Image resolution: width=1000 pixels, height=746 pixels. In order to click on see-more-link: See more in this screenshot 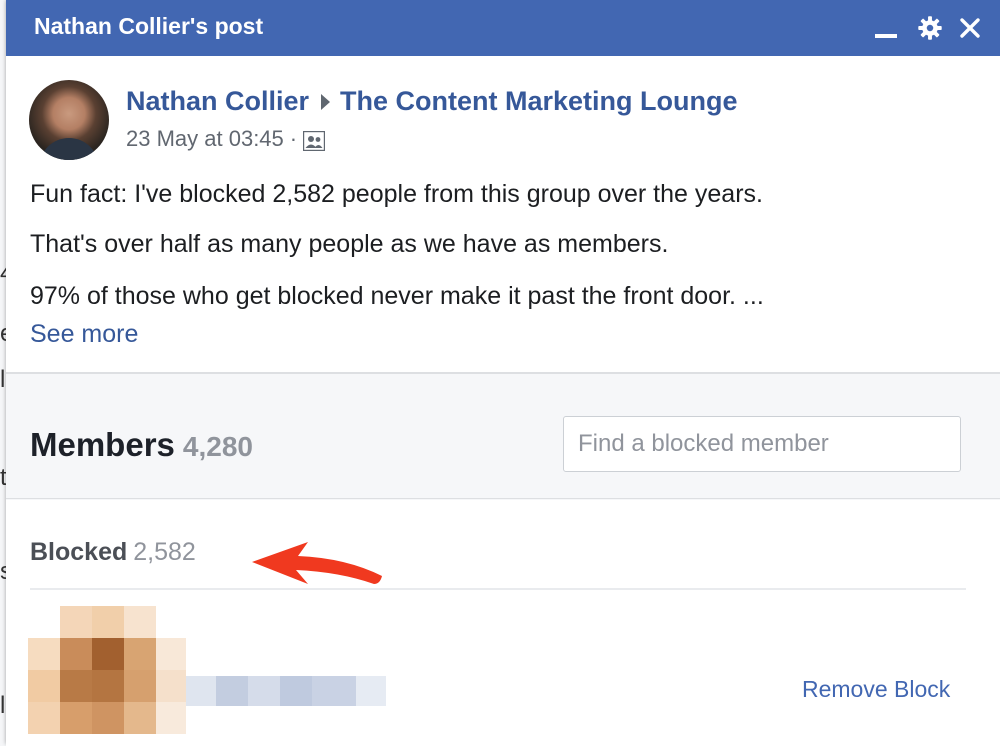, I will do `click(84, 334)`.